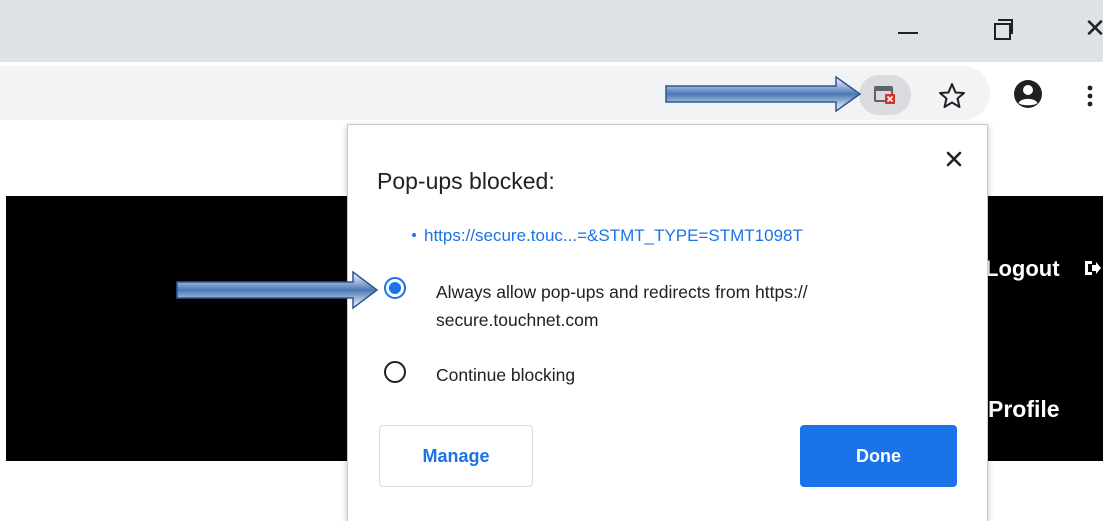  I want to click on manage-button: Manage, so click(456, 456).